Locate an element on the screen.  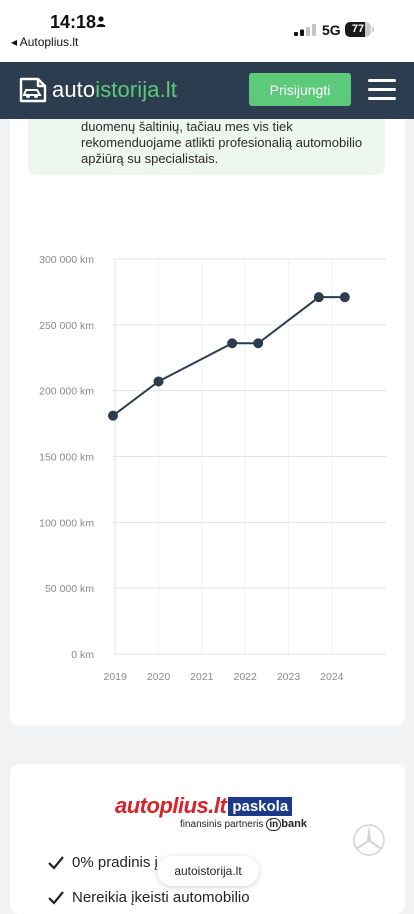
autoplius-paskola-logo: autoplius.lt paskola is located at coordinates (204, 805).